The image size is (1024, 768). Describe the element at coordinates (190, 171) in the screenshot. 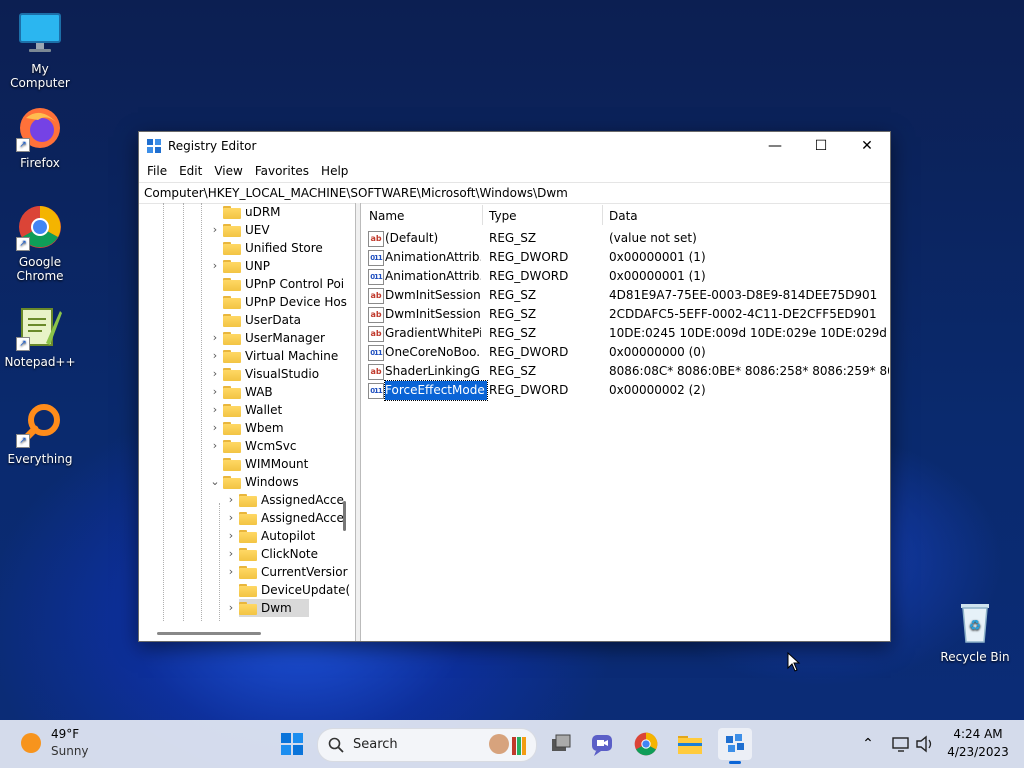

I see `menu-edit: Edit` at that location.